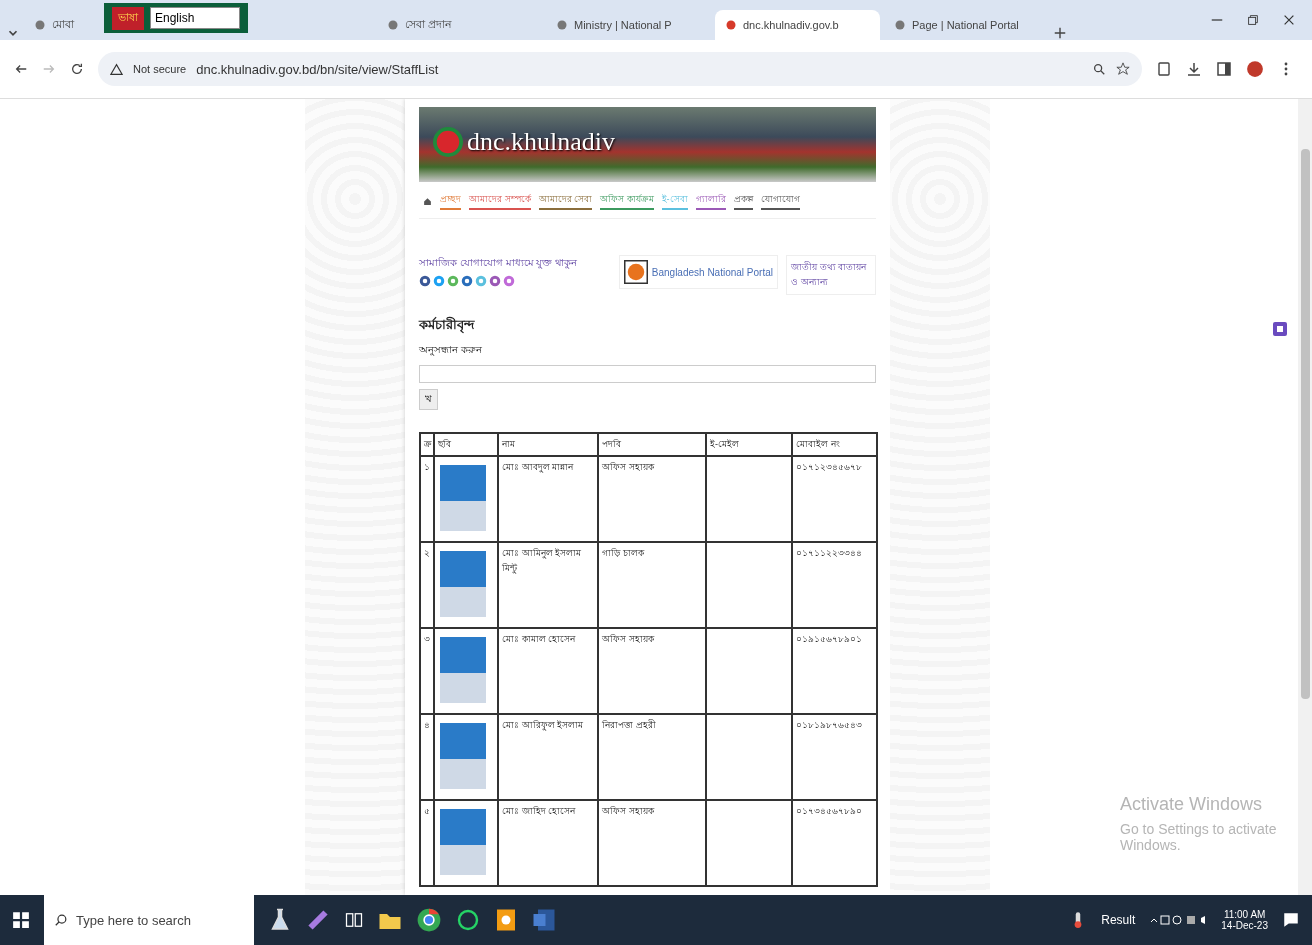 The image size is (1312, 945). What do you see at coordinates (447, 325) in the screenshot?
I see `section-heading: কর্মচারীবৃন্দ` at bounding box center [447, 325].